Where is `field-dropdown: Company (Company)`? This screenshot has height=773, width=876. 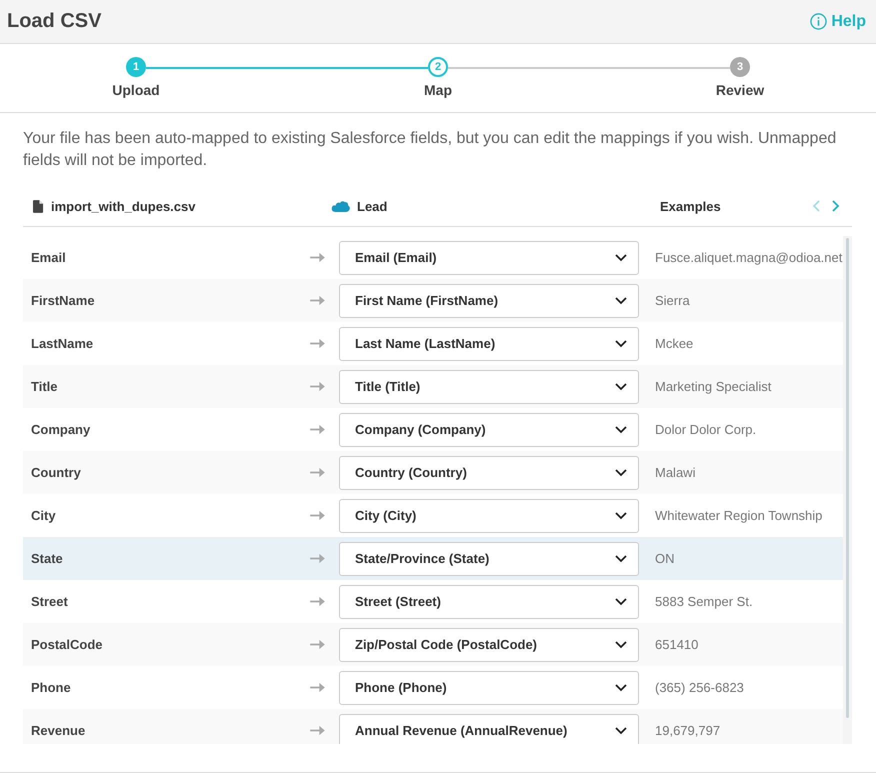 field-dropdown: Company (Company) is located at coordinates (489, 429).